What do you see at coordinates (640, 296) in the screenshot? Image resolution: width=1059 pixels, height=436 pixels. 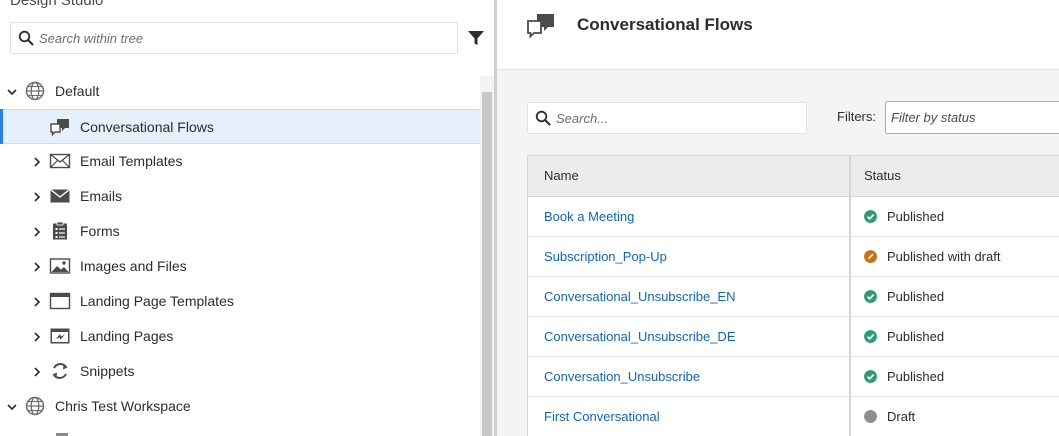 I see `flow-name-link: Conversational_Unsubscribe_EN` at bounding box center [640, 296].